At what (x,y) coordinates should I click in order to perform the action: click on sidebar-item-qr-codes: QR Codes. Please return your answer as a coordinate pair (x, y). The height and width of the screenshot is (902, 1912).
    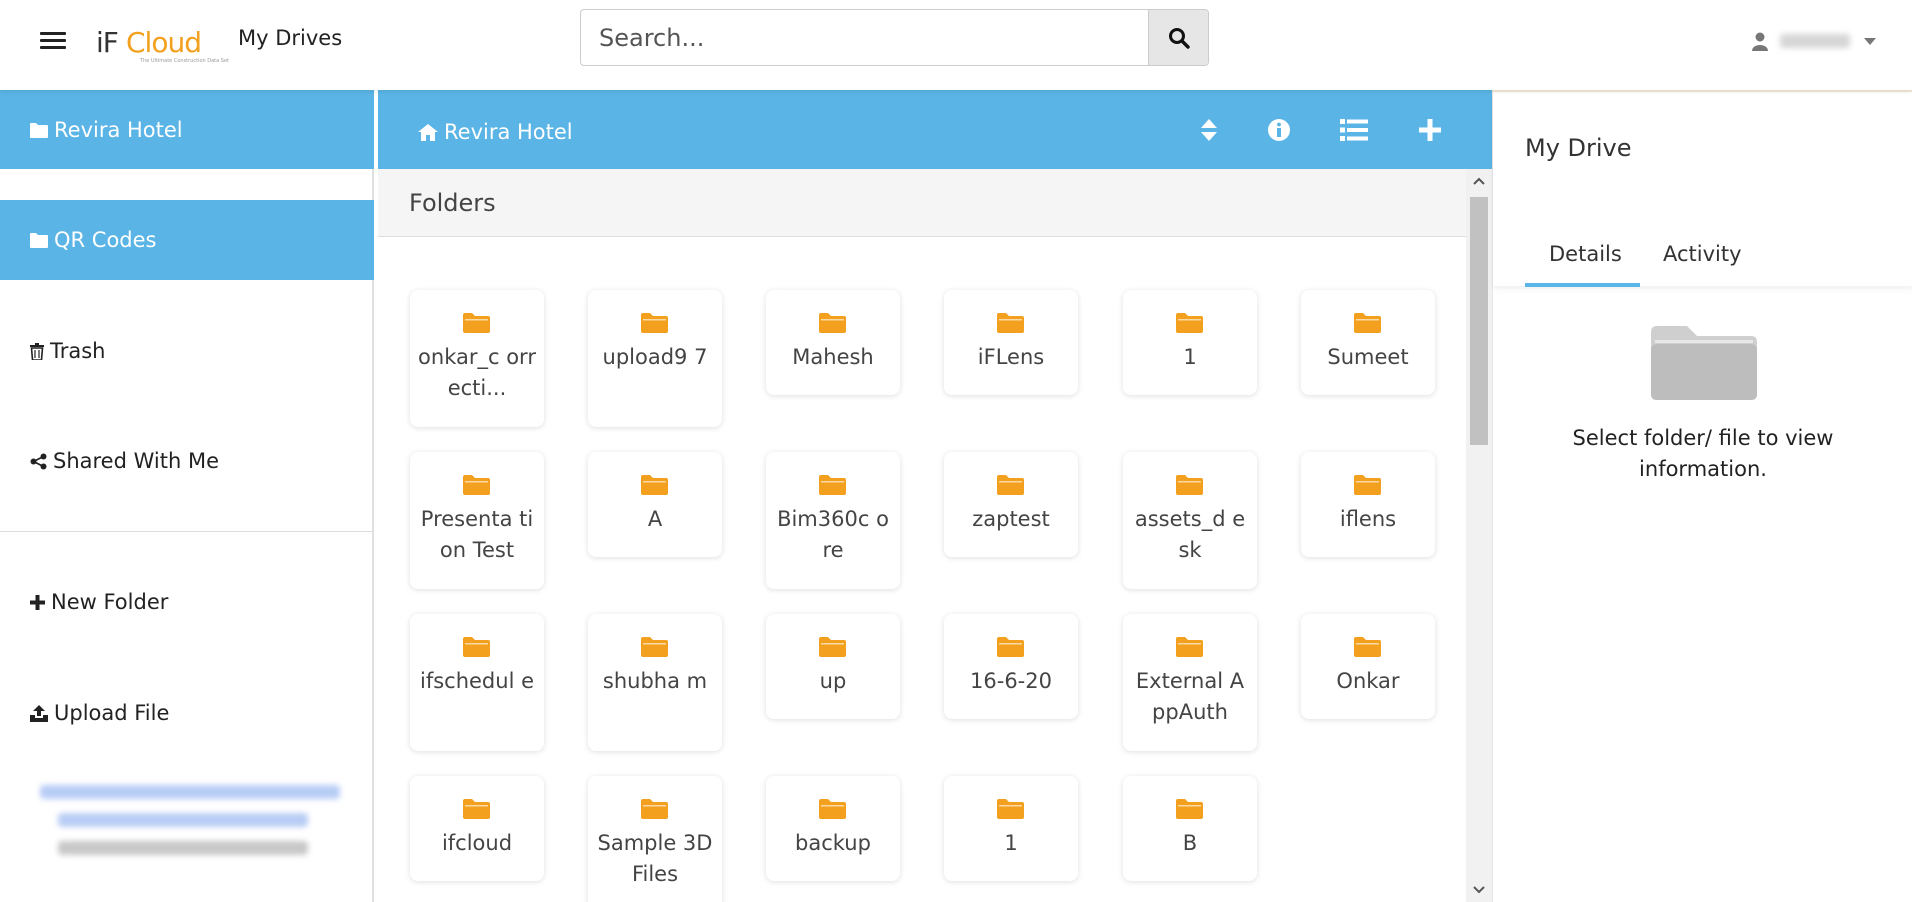
    Looking at the image, I should click on (187, 240).